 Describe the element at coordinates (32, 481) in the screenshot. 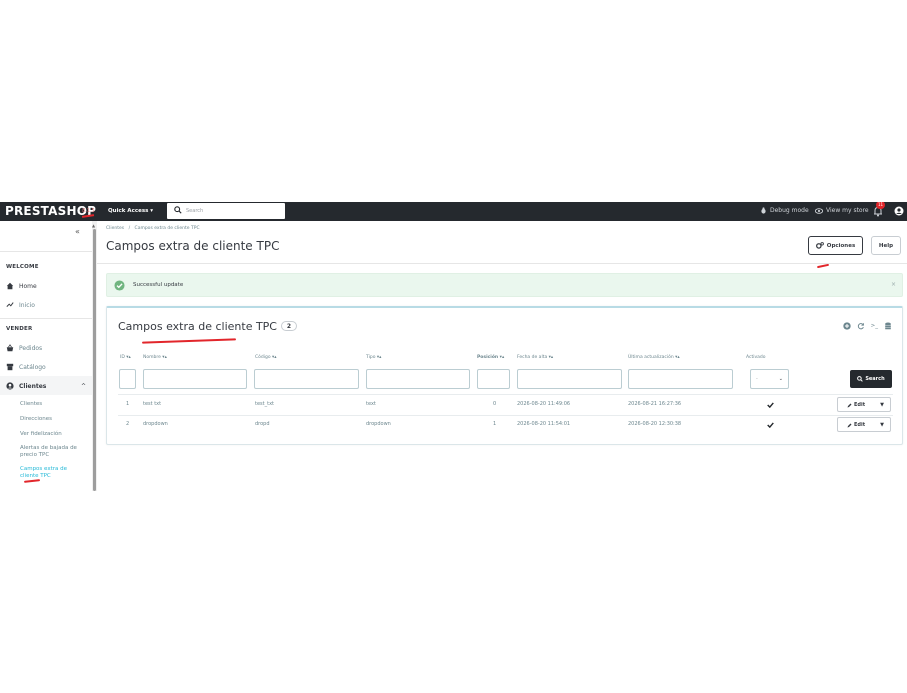

I see `red-underline-submenu` at that location.